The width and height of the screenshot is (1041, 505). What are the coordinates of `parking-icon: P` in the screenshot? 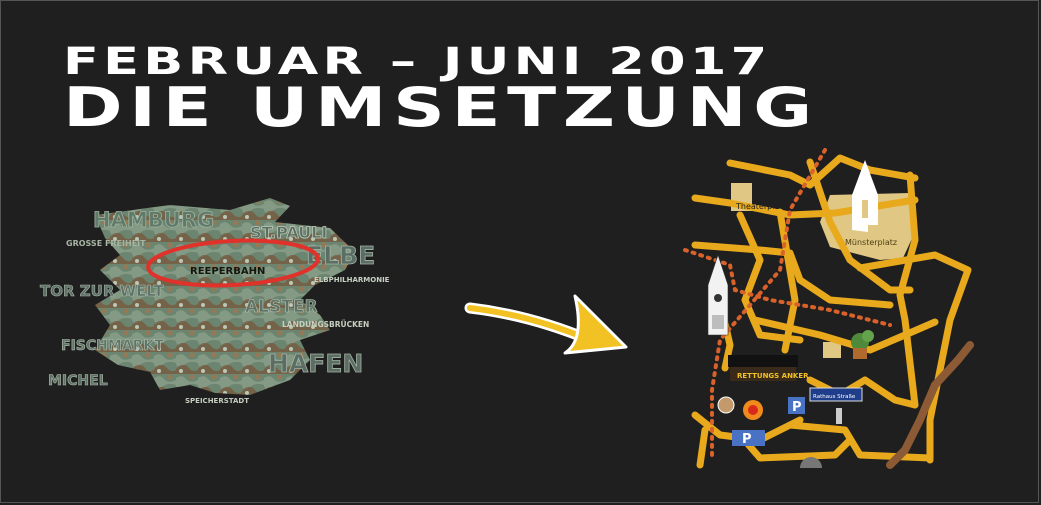 It's located at (796, 406).